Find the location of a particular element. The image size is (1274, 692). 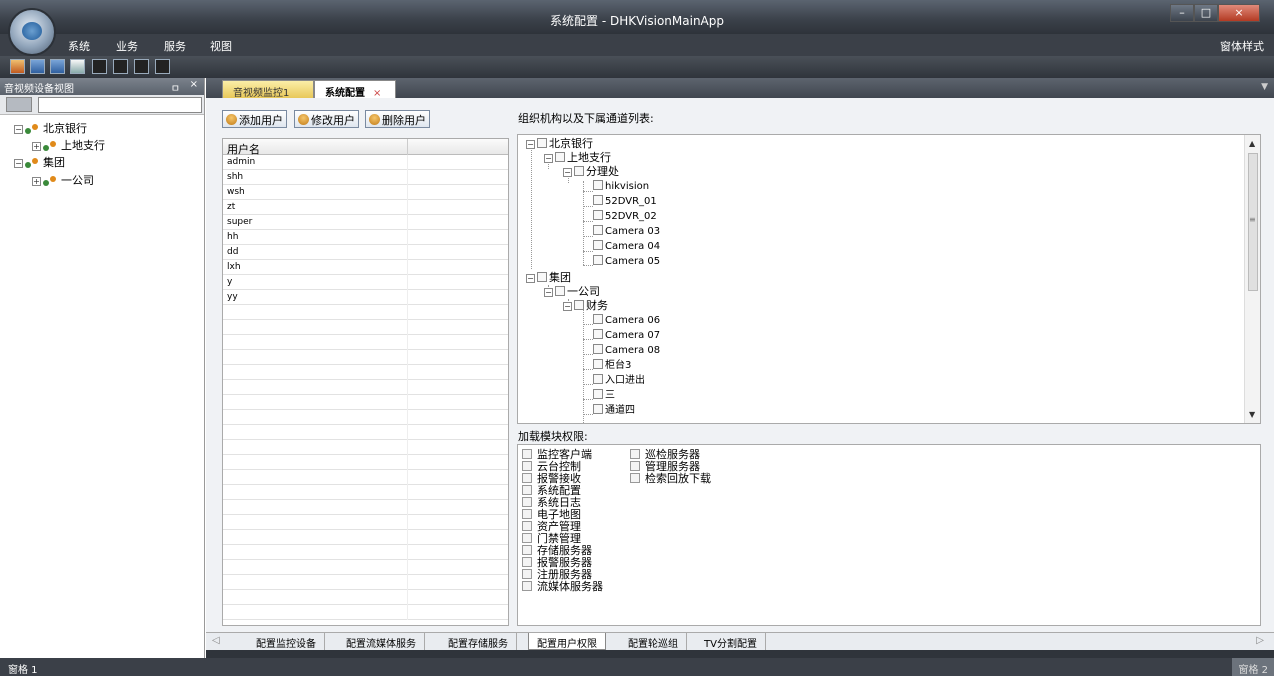

org-node-company1: − 一公司 is located at coordinates (572, 291).